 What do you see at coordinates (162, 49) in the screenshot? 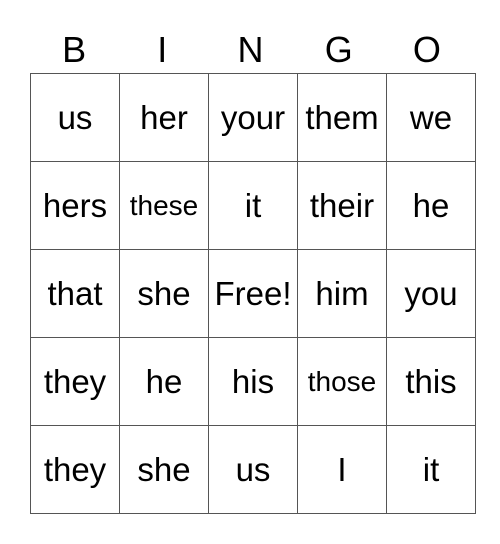
I see `header-letter-i: I` at bounding box center [162, 49].